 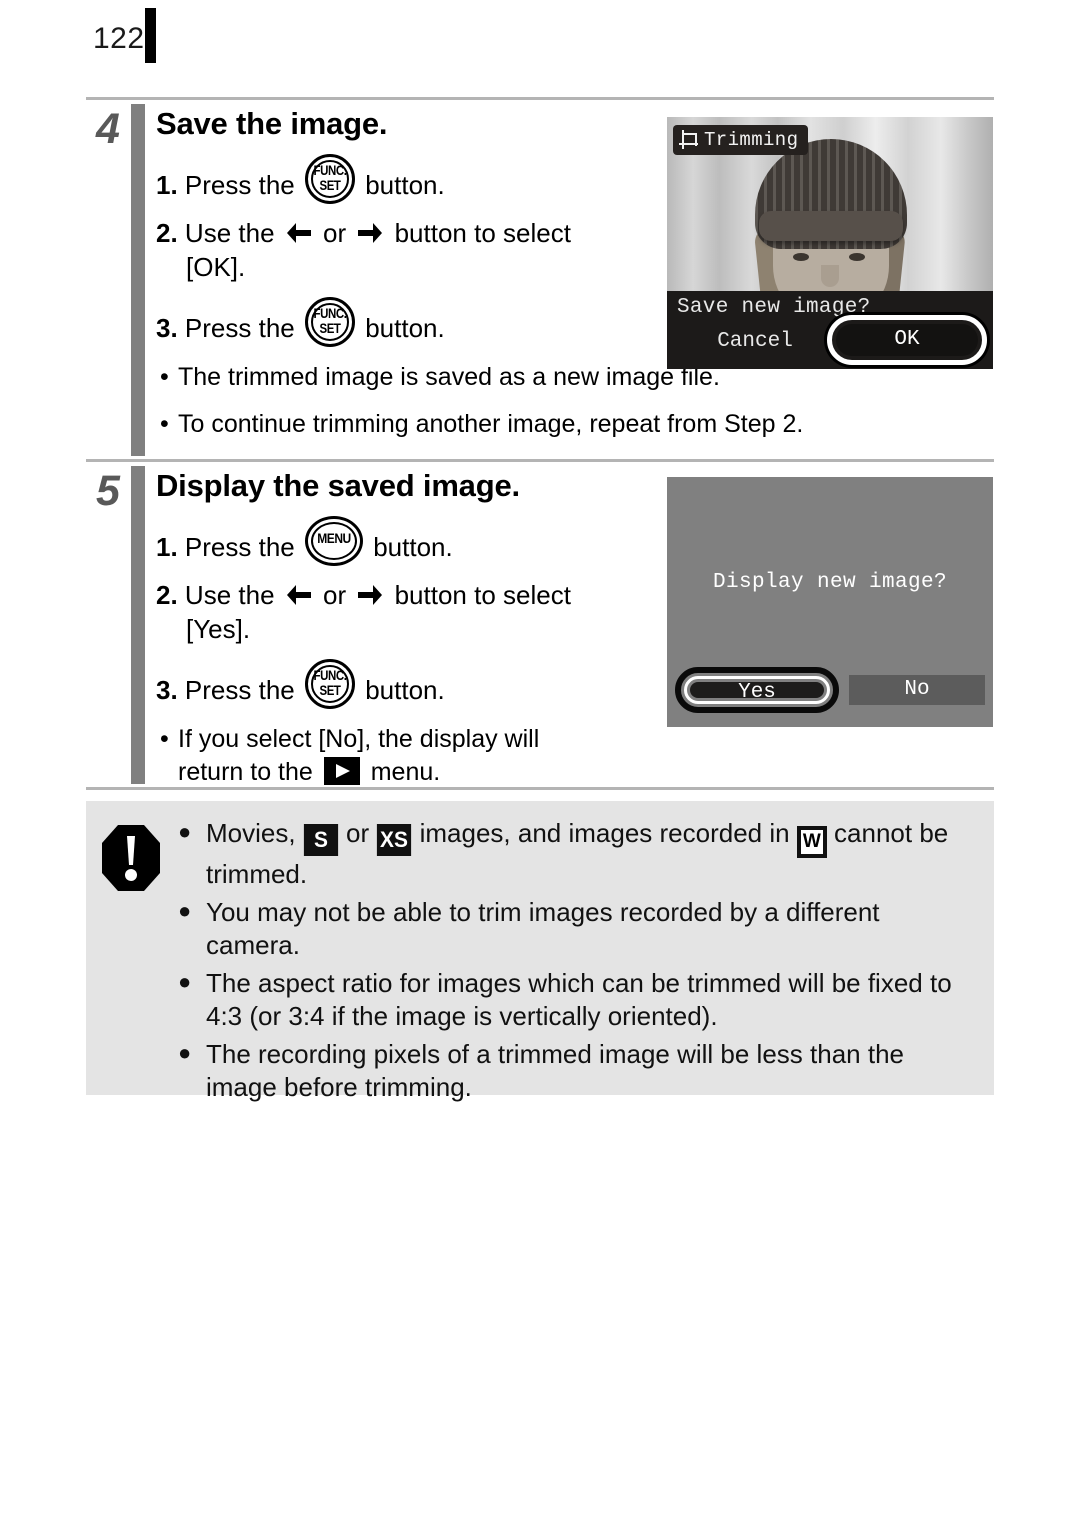 What do you see at coordinates (229, 594) in the screenshot?
I see `step5-substep-2-pre: Use the` at bounding box center [229, 594].